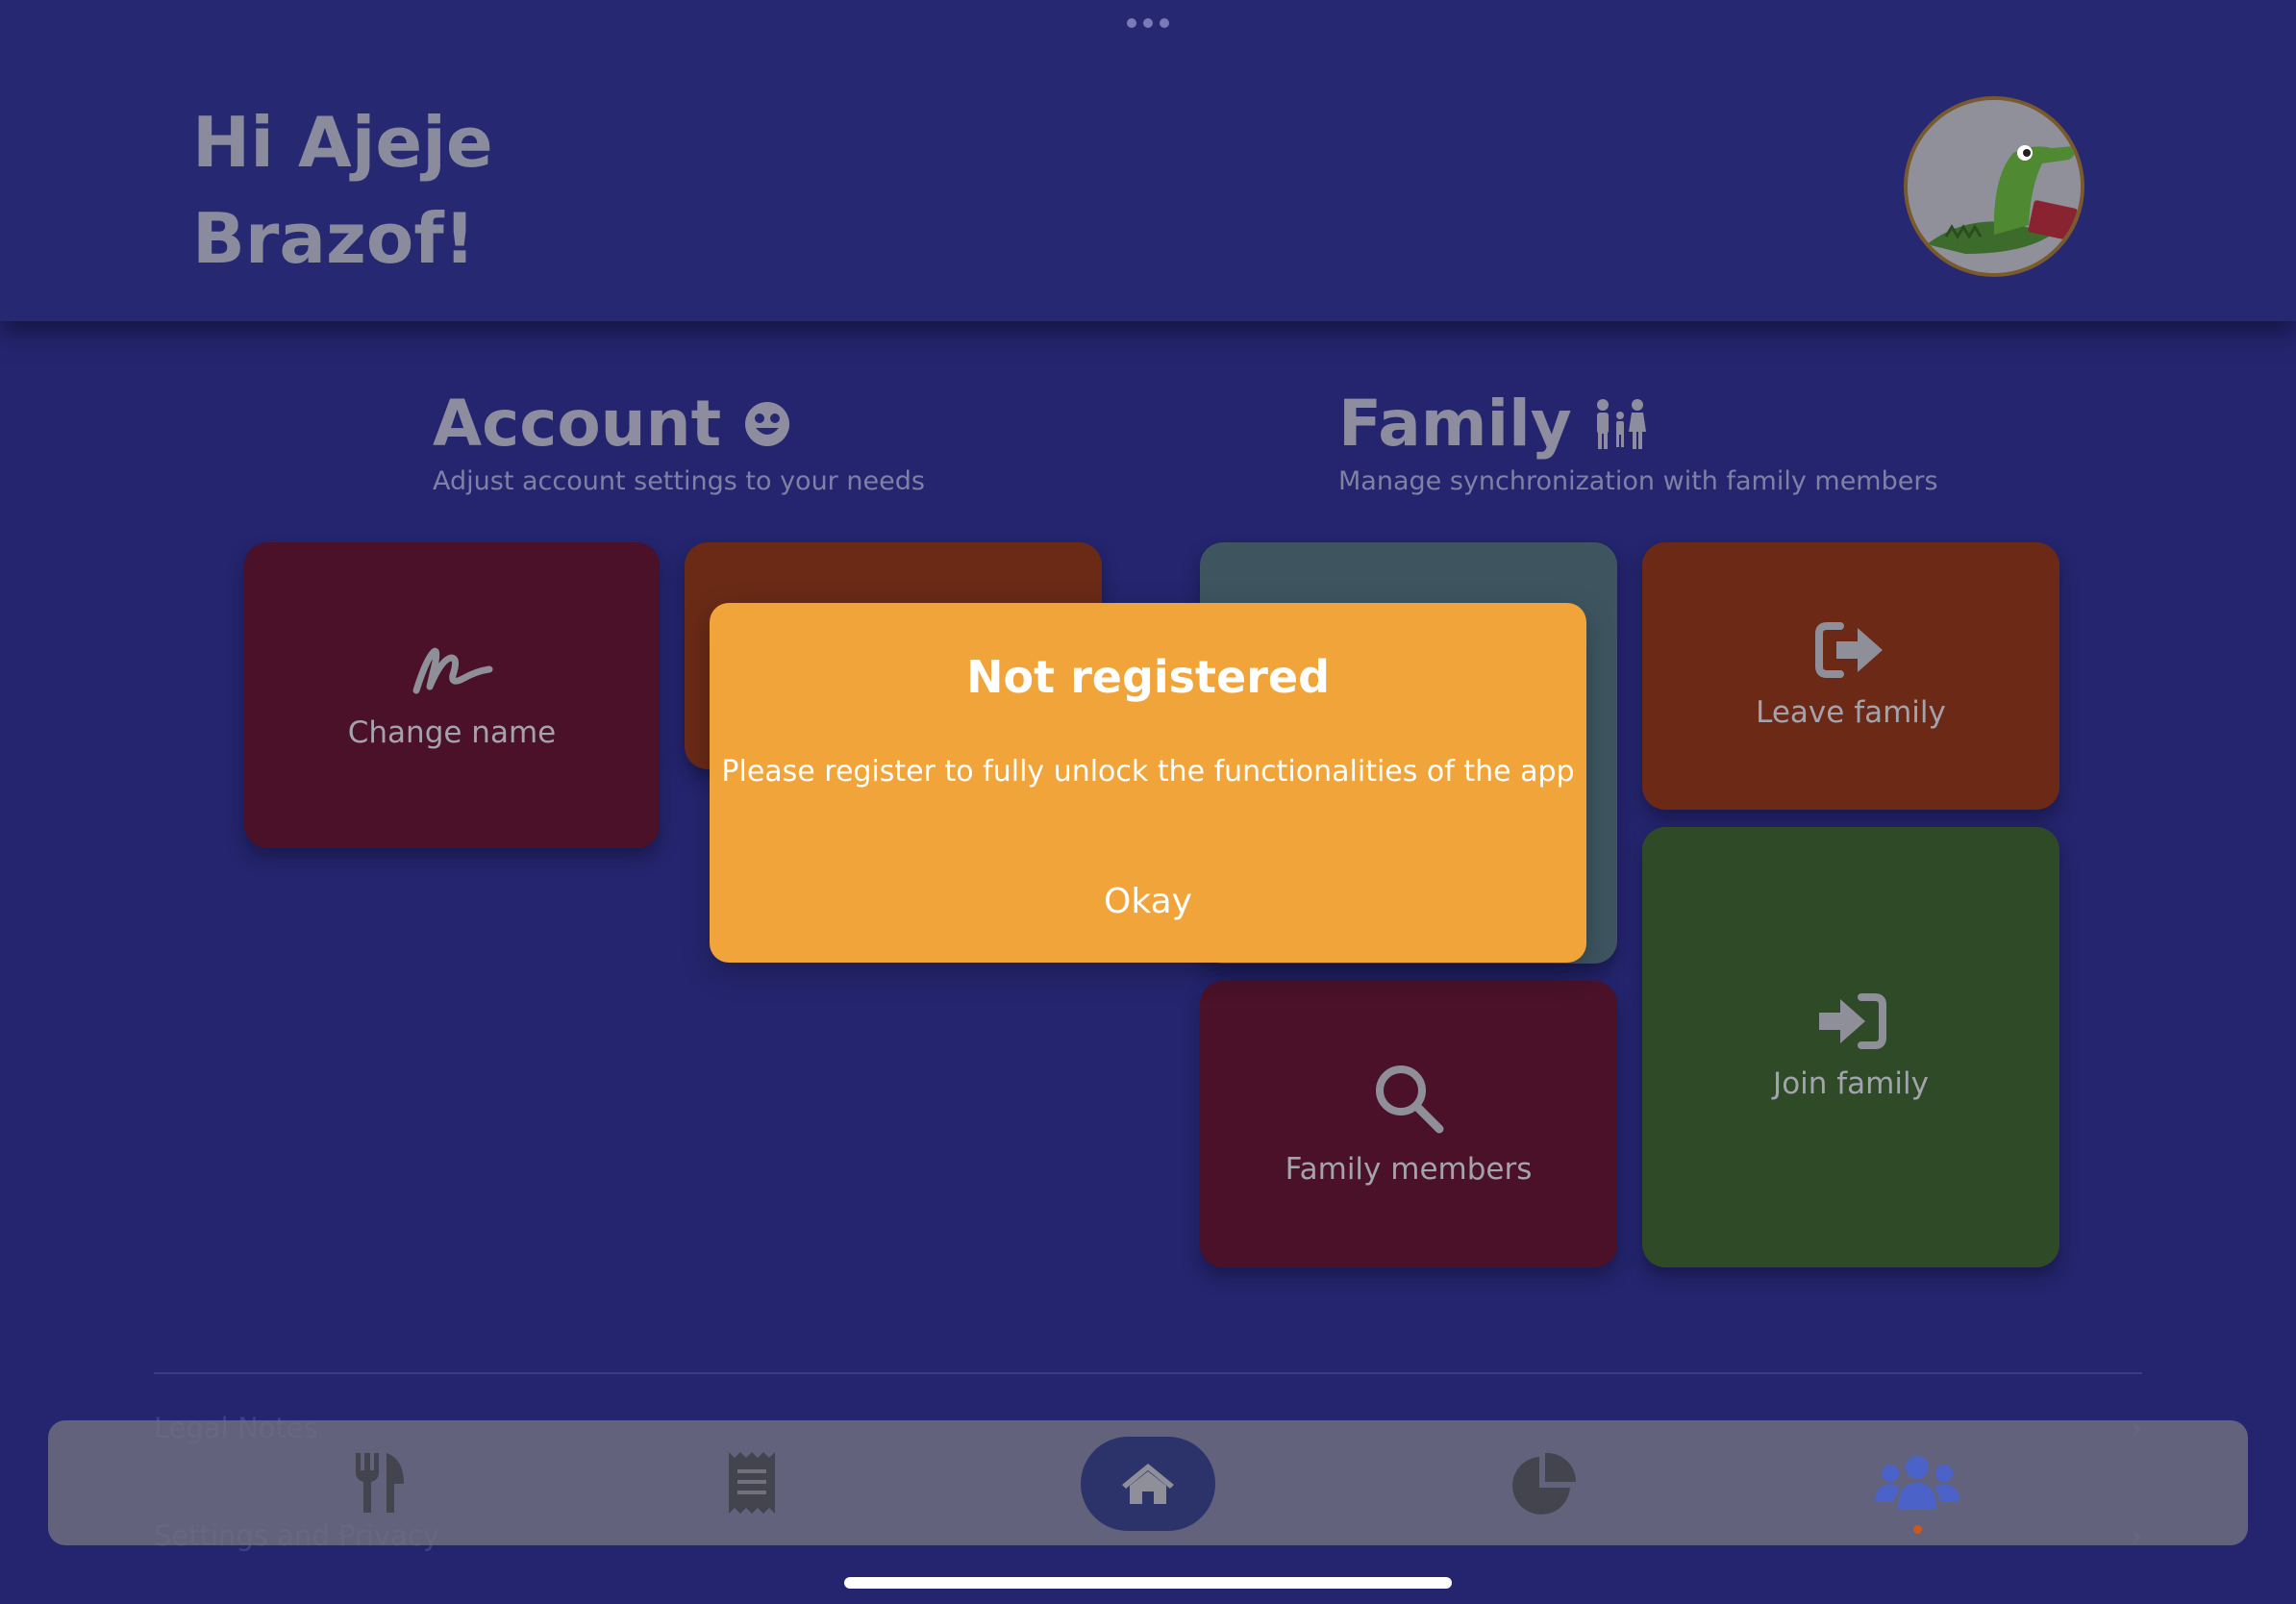 This screenshot has width=2296, height=1604. I want to click on greeting-title: Hi Ajeje Brazof!, so click(528, 190).